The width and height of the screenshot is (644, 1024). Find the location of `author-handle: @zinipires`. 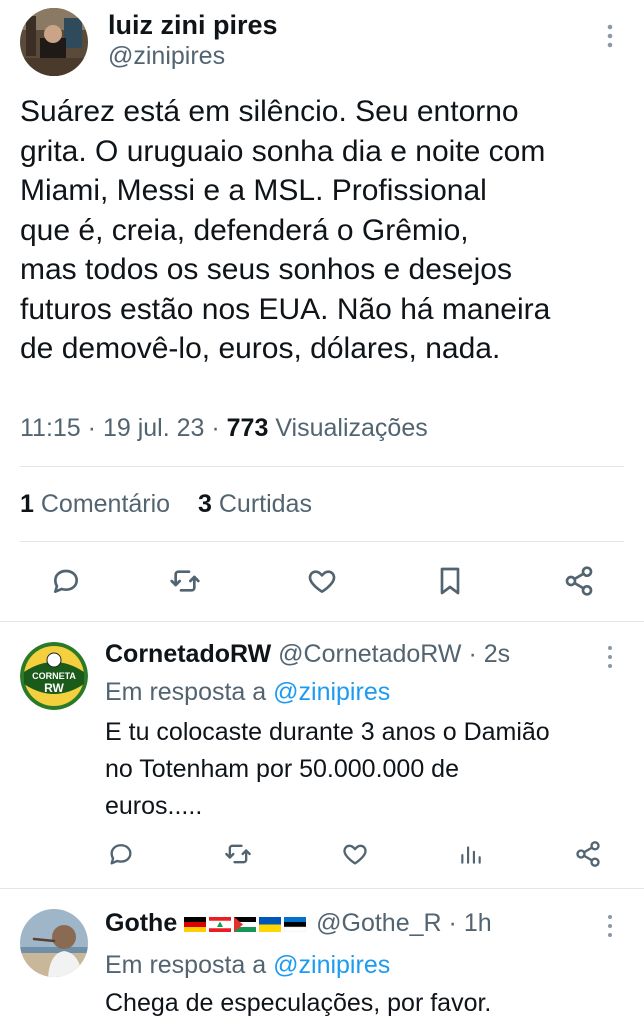

author-handle: @zinipires is located at coordinates (166, 56).